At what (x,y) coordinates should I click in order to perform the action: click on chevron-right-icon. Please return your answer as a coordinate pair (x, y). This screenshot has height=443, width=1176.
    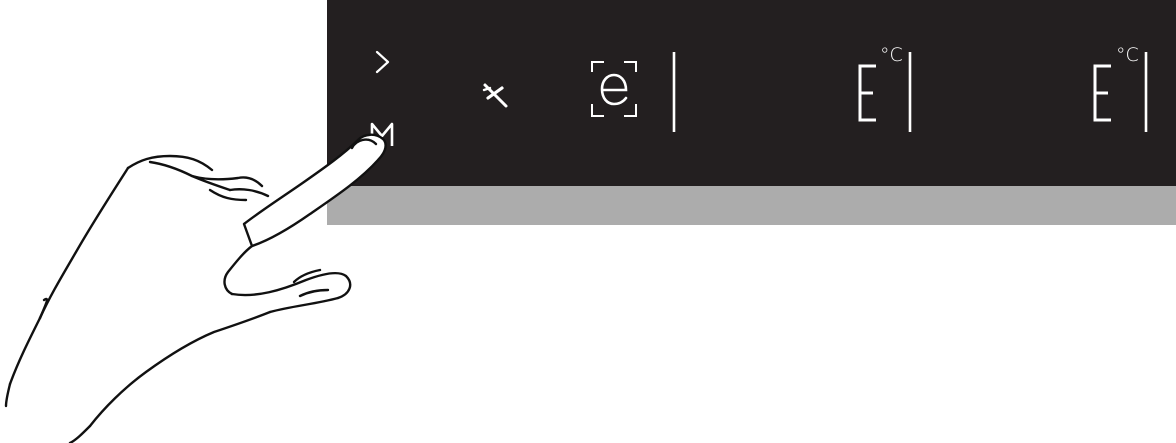
    Looking at the image, I should click on (383, 62).